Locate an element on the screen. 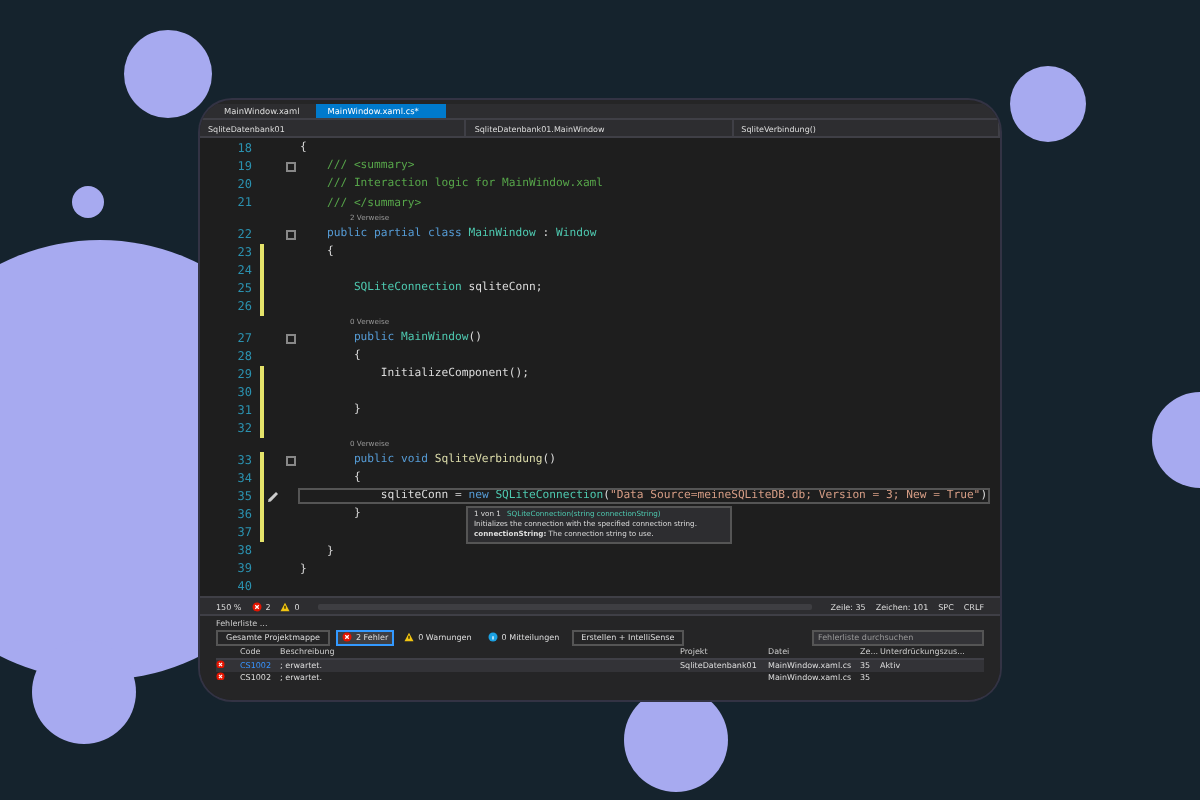 The width and height of the screenshot is (1200, 800). info-icon is located at coordinates (492, 637).